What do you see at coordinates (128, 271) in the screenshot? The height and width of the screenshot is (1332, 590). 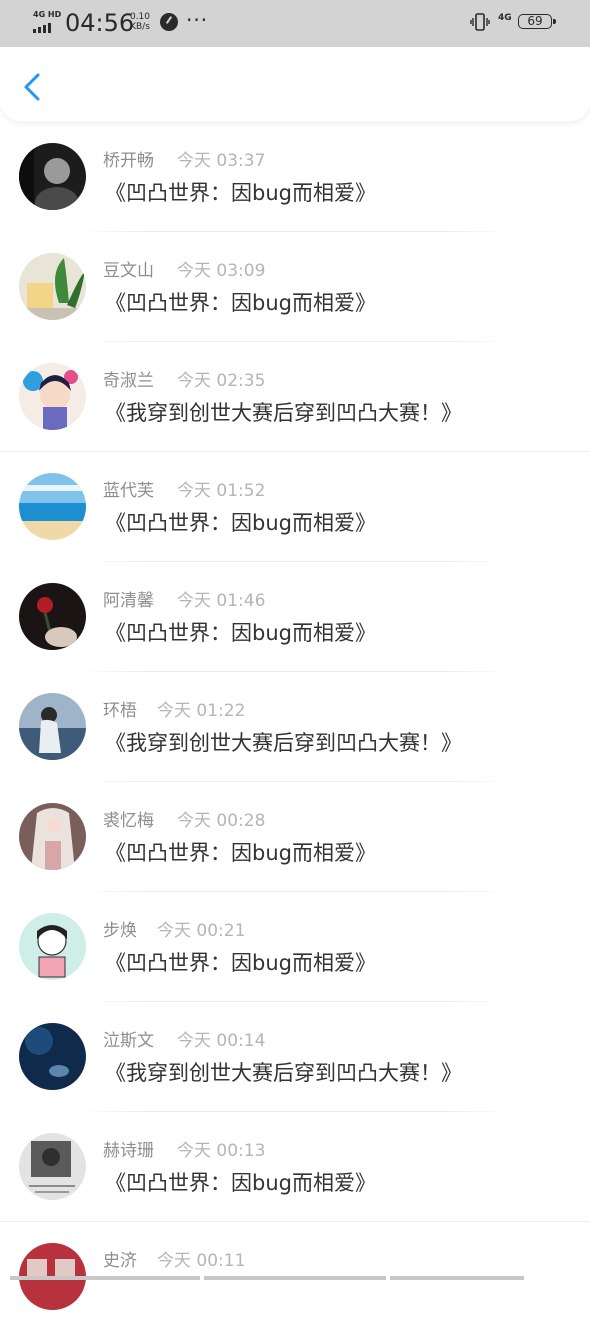 I see `user-name: 豆文山` at bounding box center [128, 271].